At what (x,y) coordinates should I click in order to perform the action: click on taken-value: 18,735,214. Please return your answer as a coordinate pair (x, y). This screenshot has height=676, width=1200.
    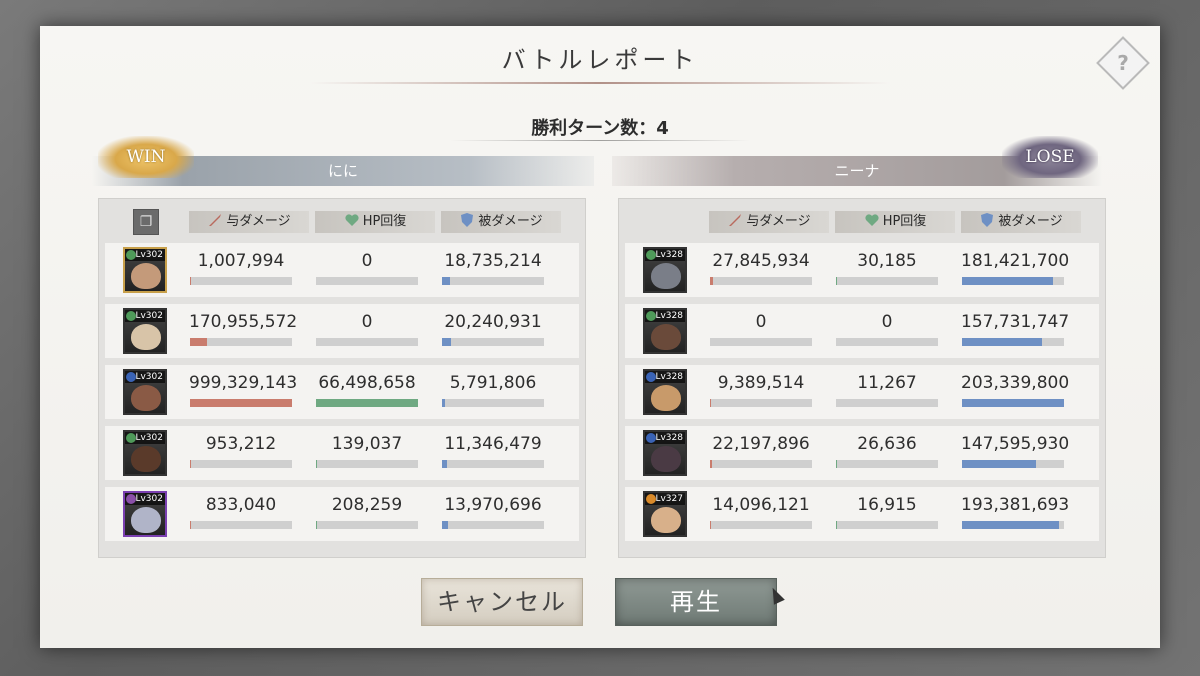
    Looking at the image, I should click on (493, 261).